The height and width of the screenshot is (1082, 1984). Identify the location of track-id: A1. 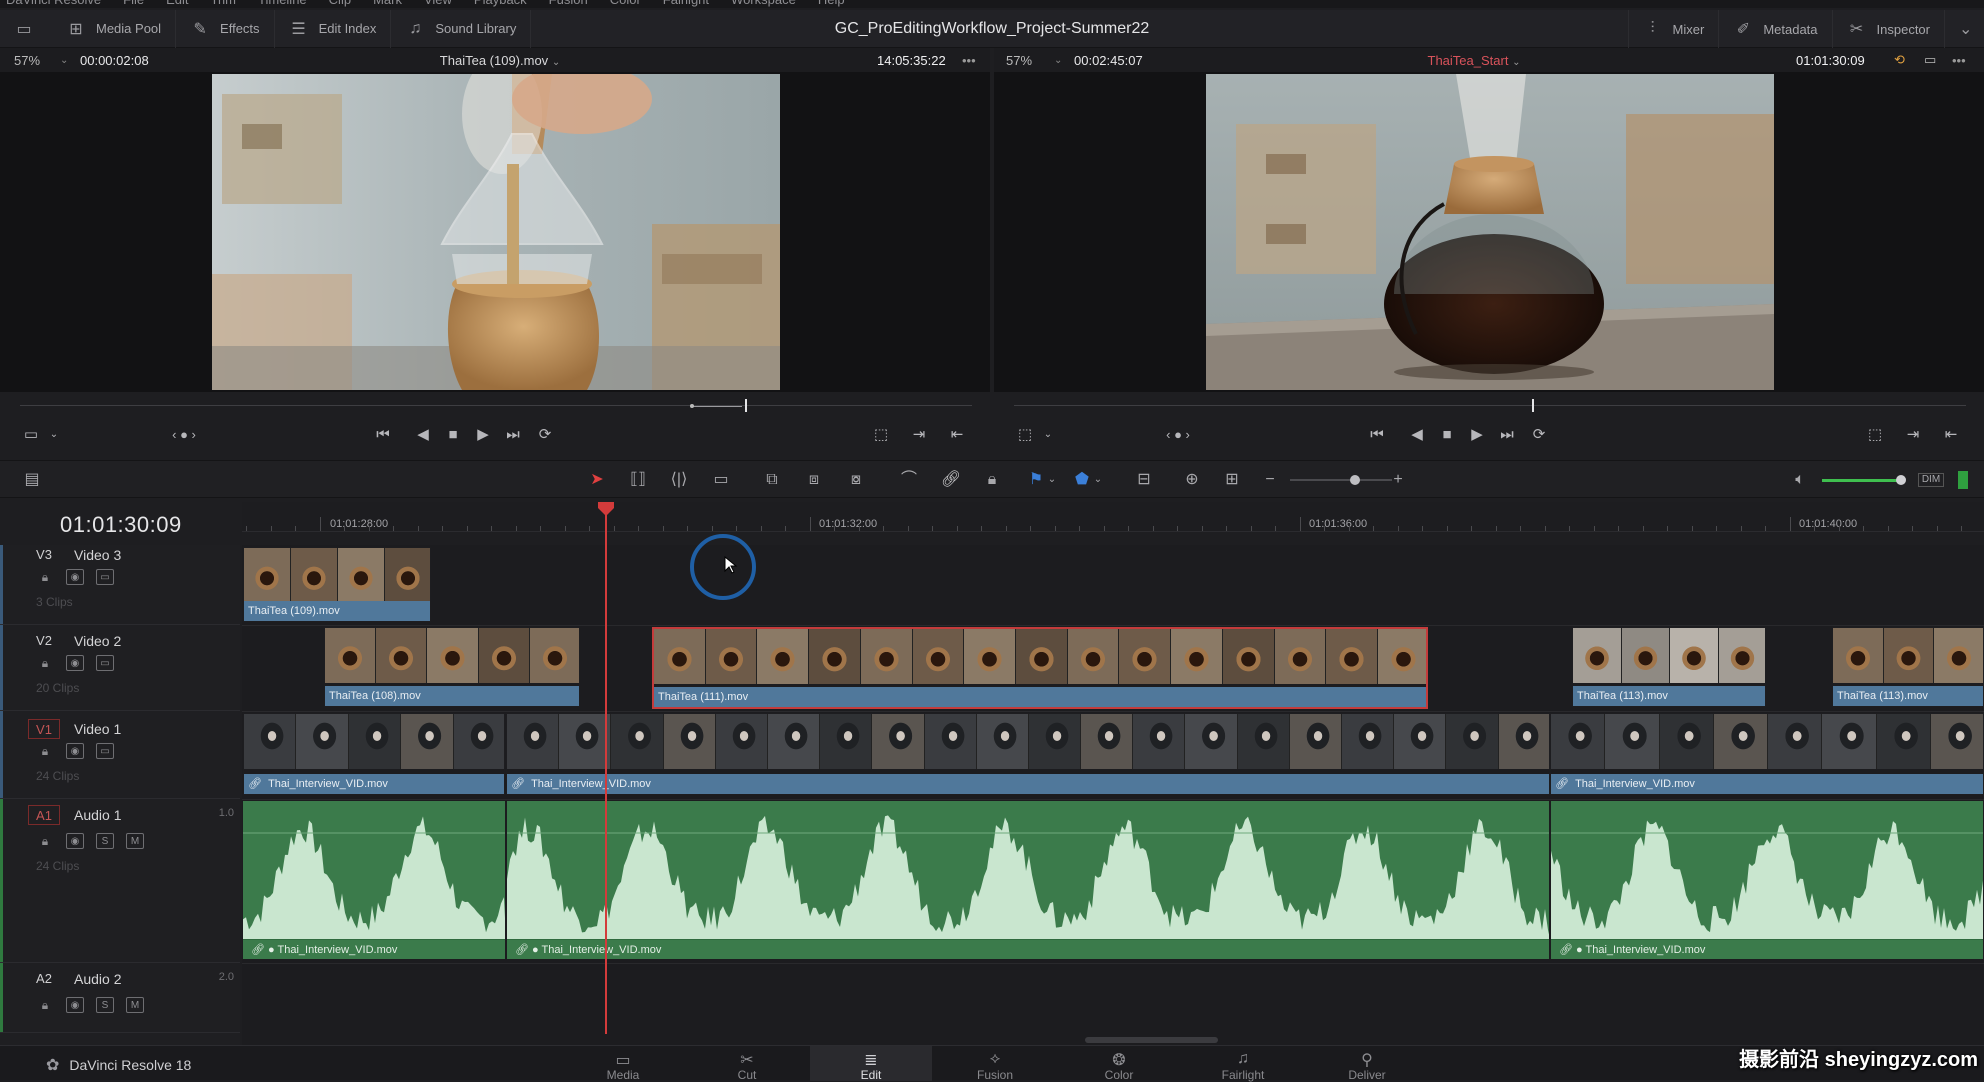
(44, 815).